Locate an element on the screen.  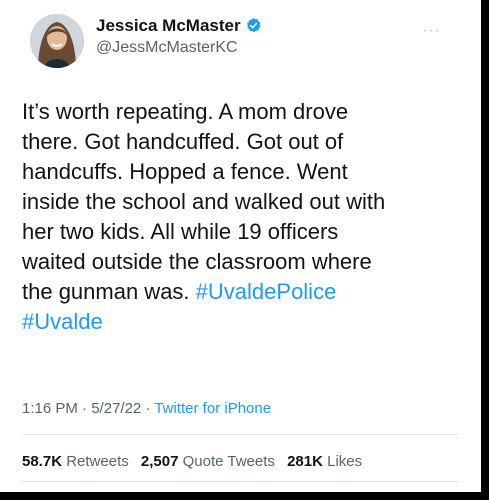
tweet-text-line: inside the school and walked out with is located at coordinates (204, 201).